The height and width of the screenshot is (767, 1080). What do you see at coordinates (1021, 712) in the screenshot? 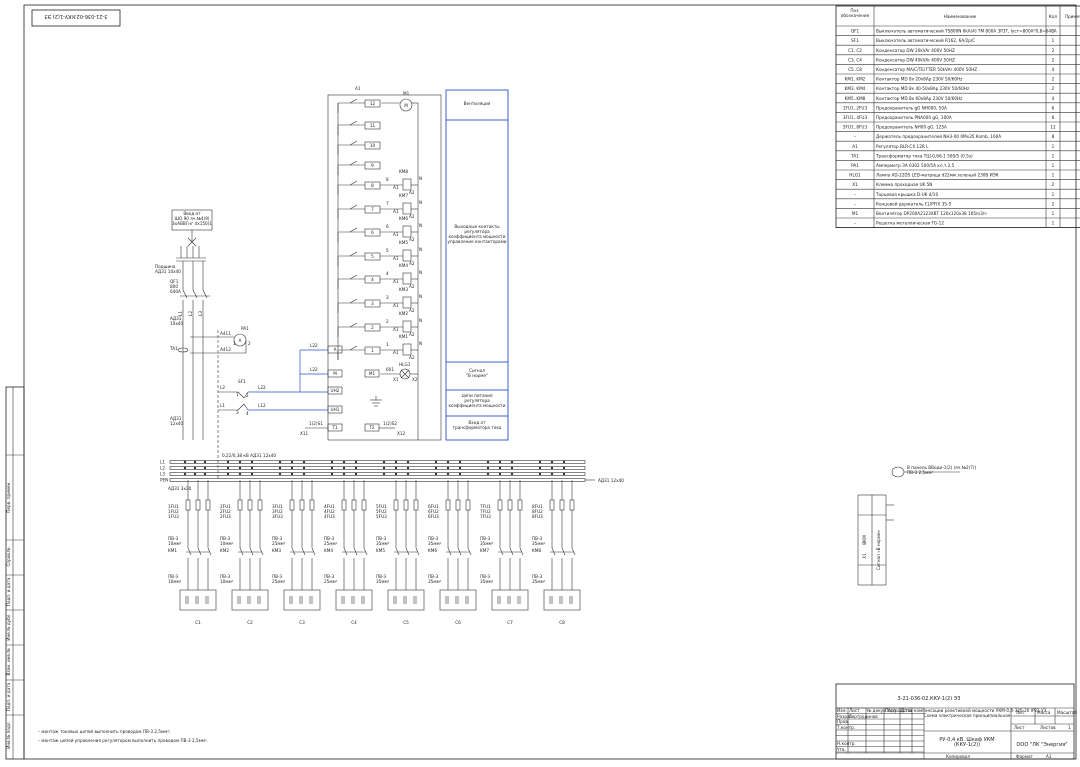
I see `title-lit: Лит.` at bounding box center [1021, 712].